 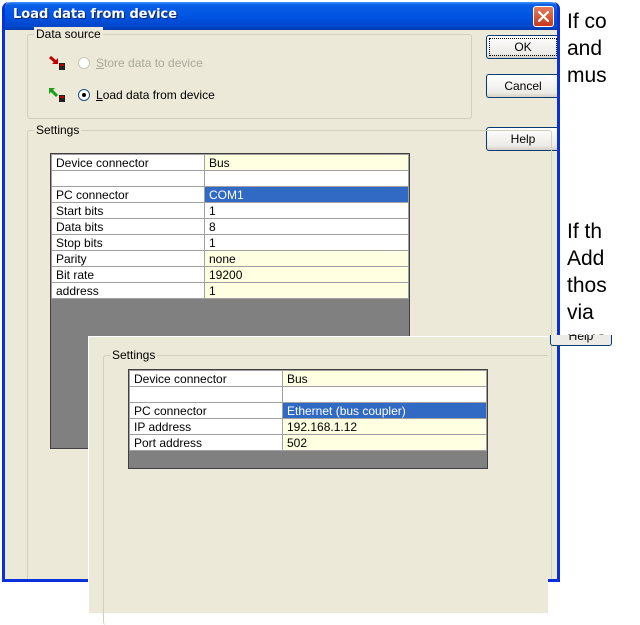 I want to click on table-row: Stop bits 1, so click(x=230, y=242).